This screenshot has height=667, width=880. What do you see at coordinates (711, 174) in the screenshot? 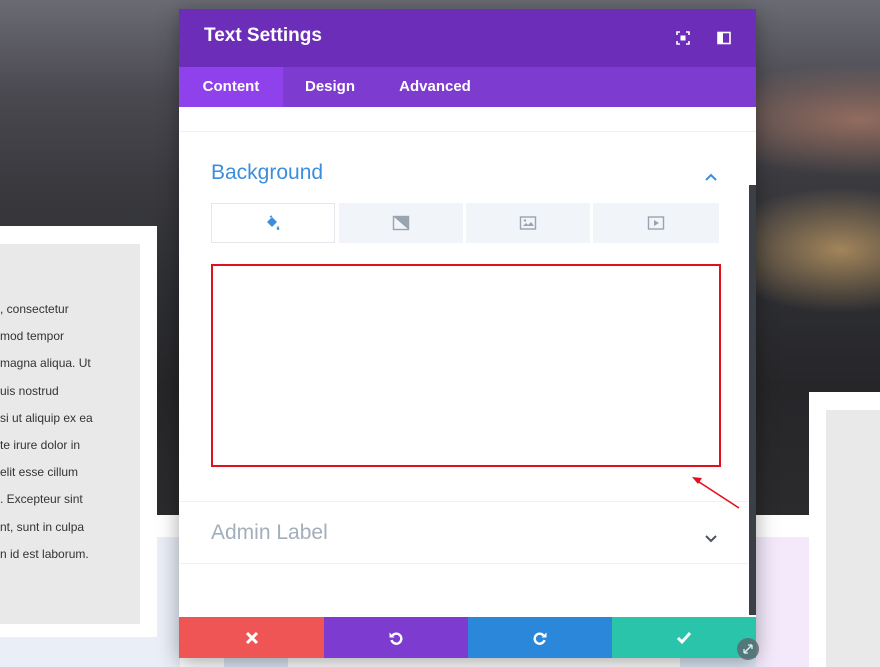
I see `chevron-up-icon` at bounding box center [711, 174].